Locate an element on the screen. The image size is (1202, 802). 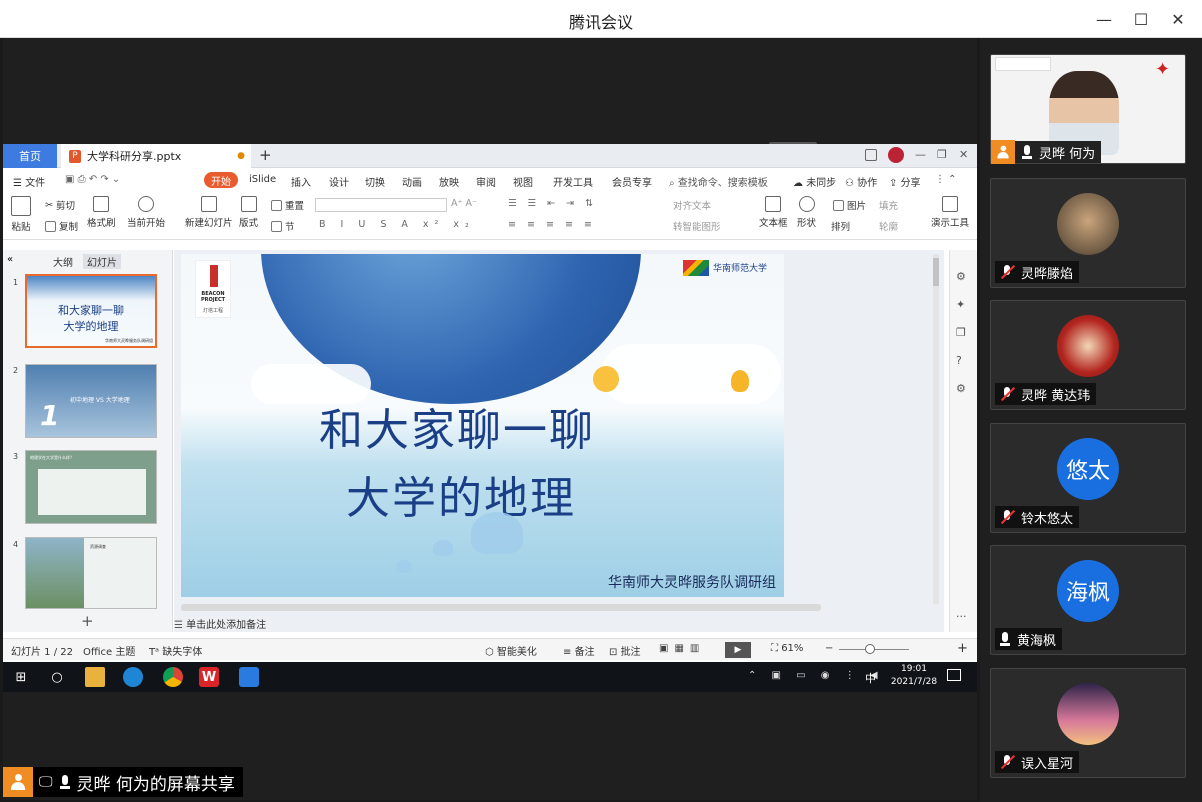
menu-animation: 动画 is located at coordinates (412, 181).